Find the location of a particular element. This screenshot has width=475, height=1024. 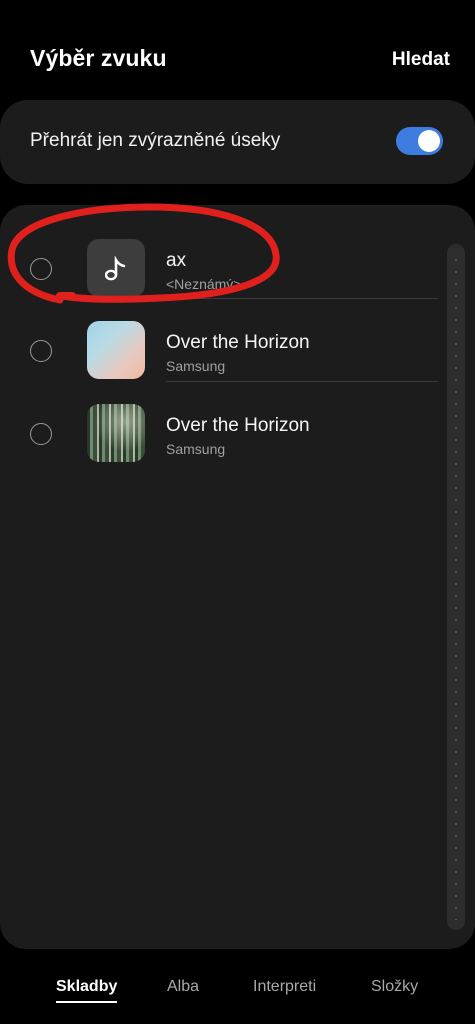

music-note-icon is located at coordinates (115, 268).